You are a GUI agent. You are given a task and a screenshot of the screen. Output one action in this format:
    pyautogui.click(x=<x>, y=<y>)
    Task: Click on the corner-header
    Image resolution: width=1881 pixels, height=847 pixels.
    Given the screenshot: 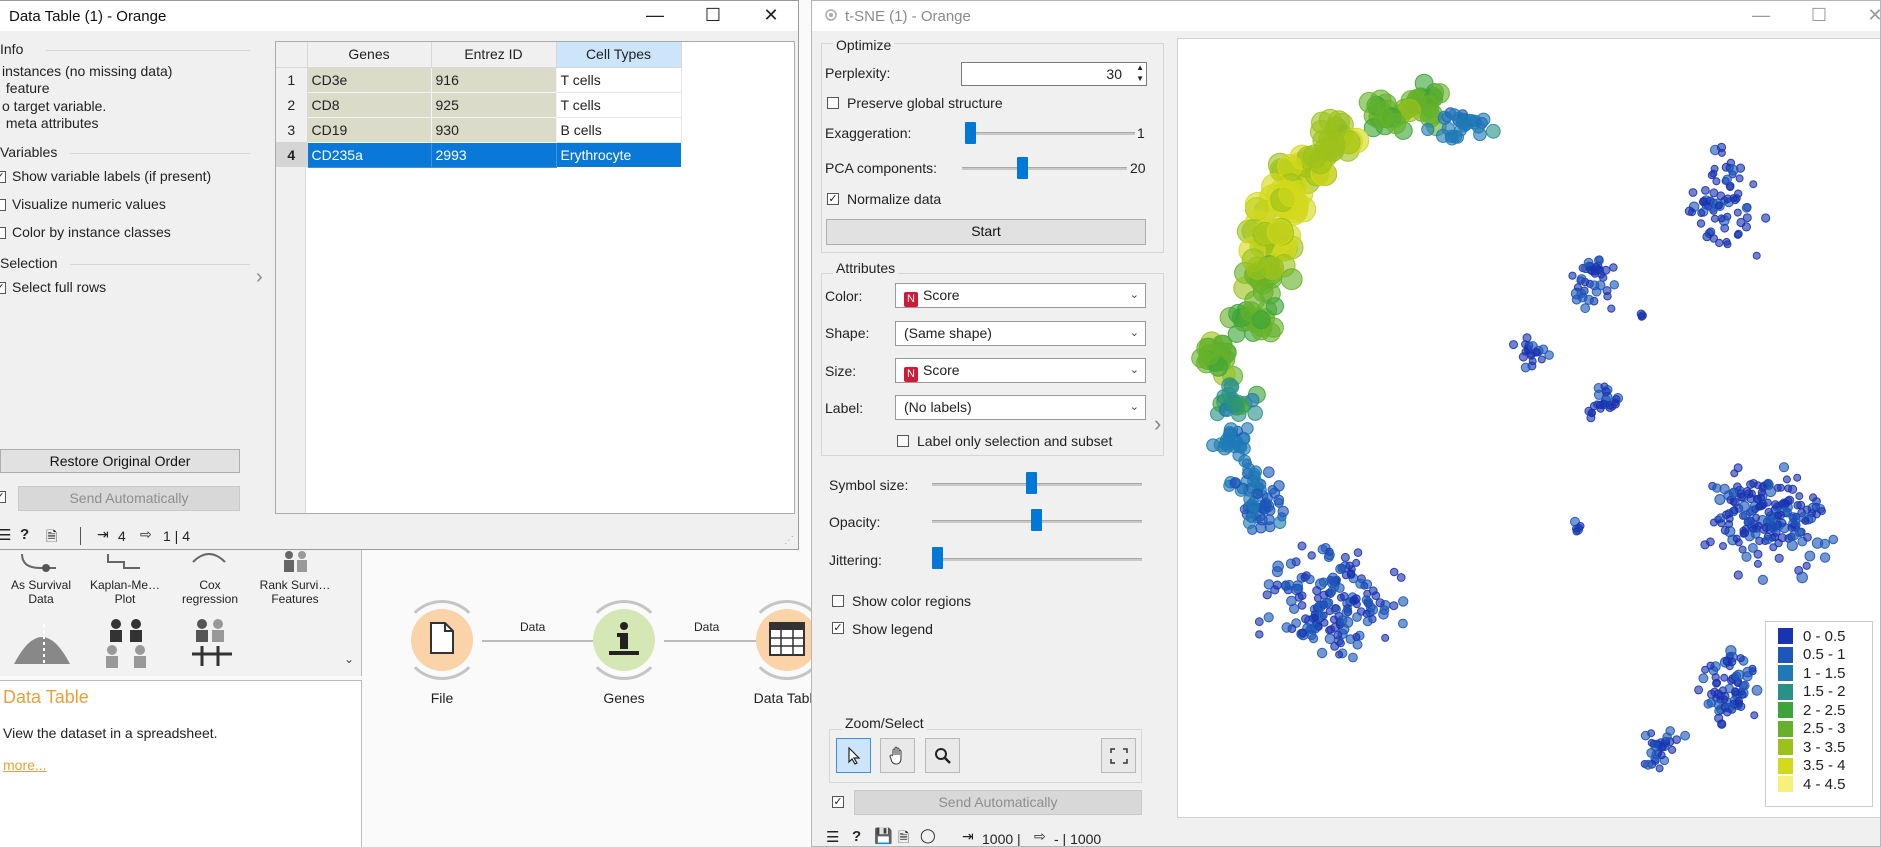 What is the action you would take?
    pyautogui.click(x=292, y=55)
    